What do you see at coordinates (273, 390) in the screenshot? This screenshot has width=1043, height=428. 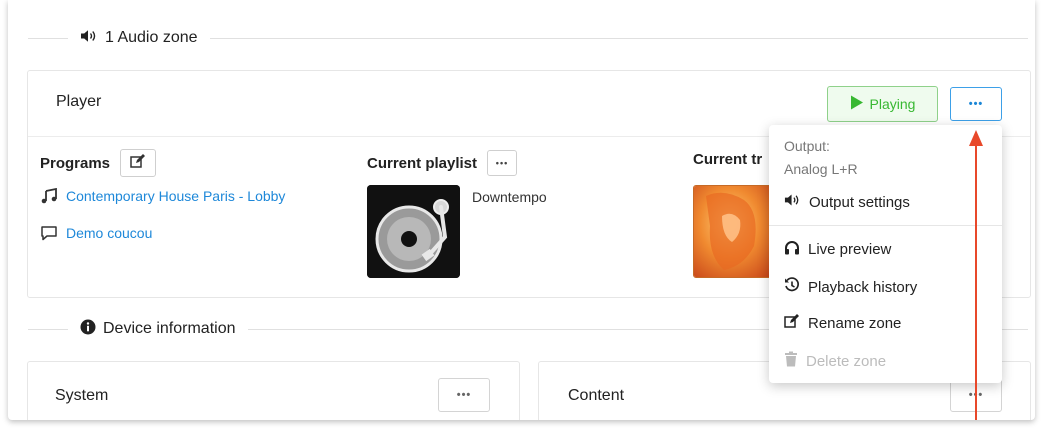 I see `system-card: System •••` at bounding box center [273, 390].